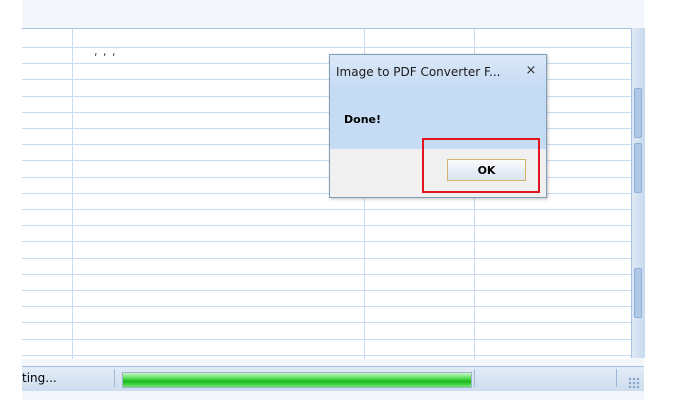 The image size is (675, 419). Describe the element at coordinates (438, 173) in the screenshot. I see `dialog-footer: OK` at that location.